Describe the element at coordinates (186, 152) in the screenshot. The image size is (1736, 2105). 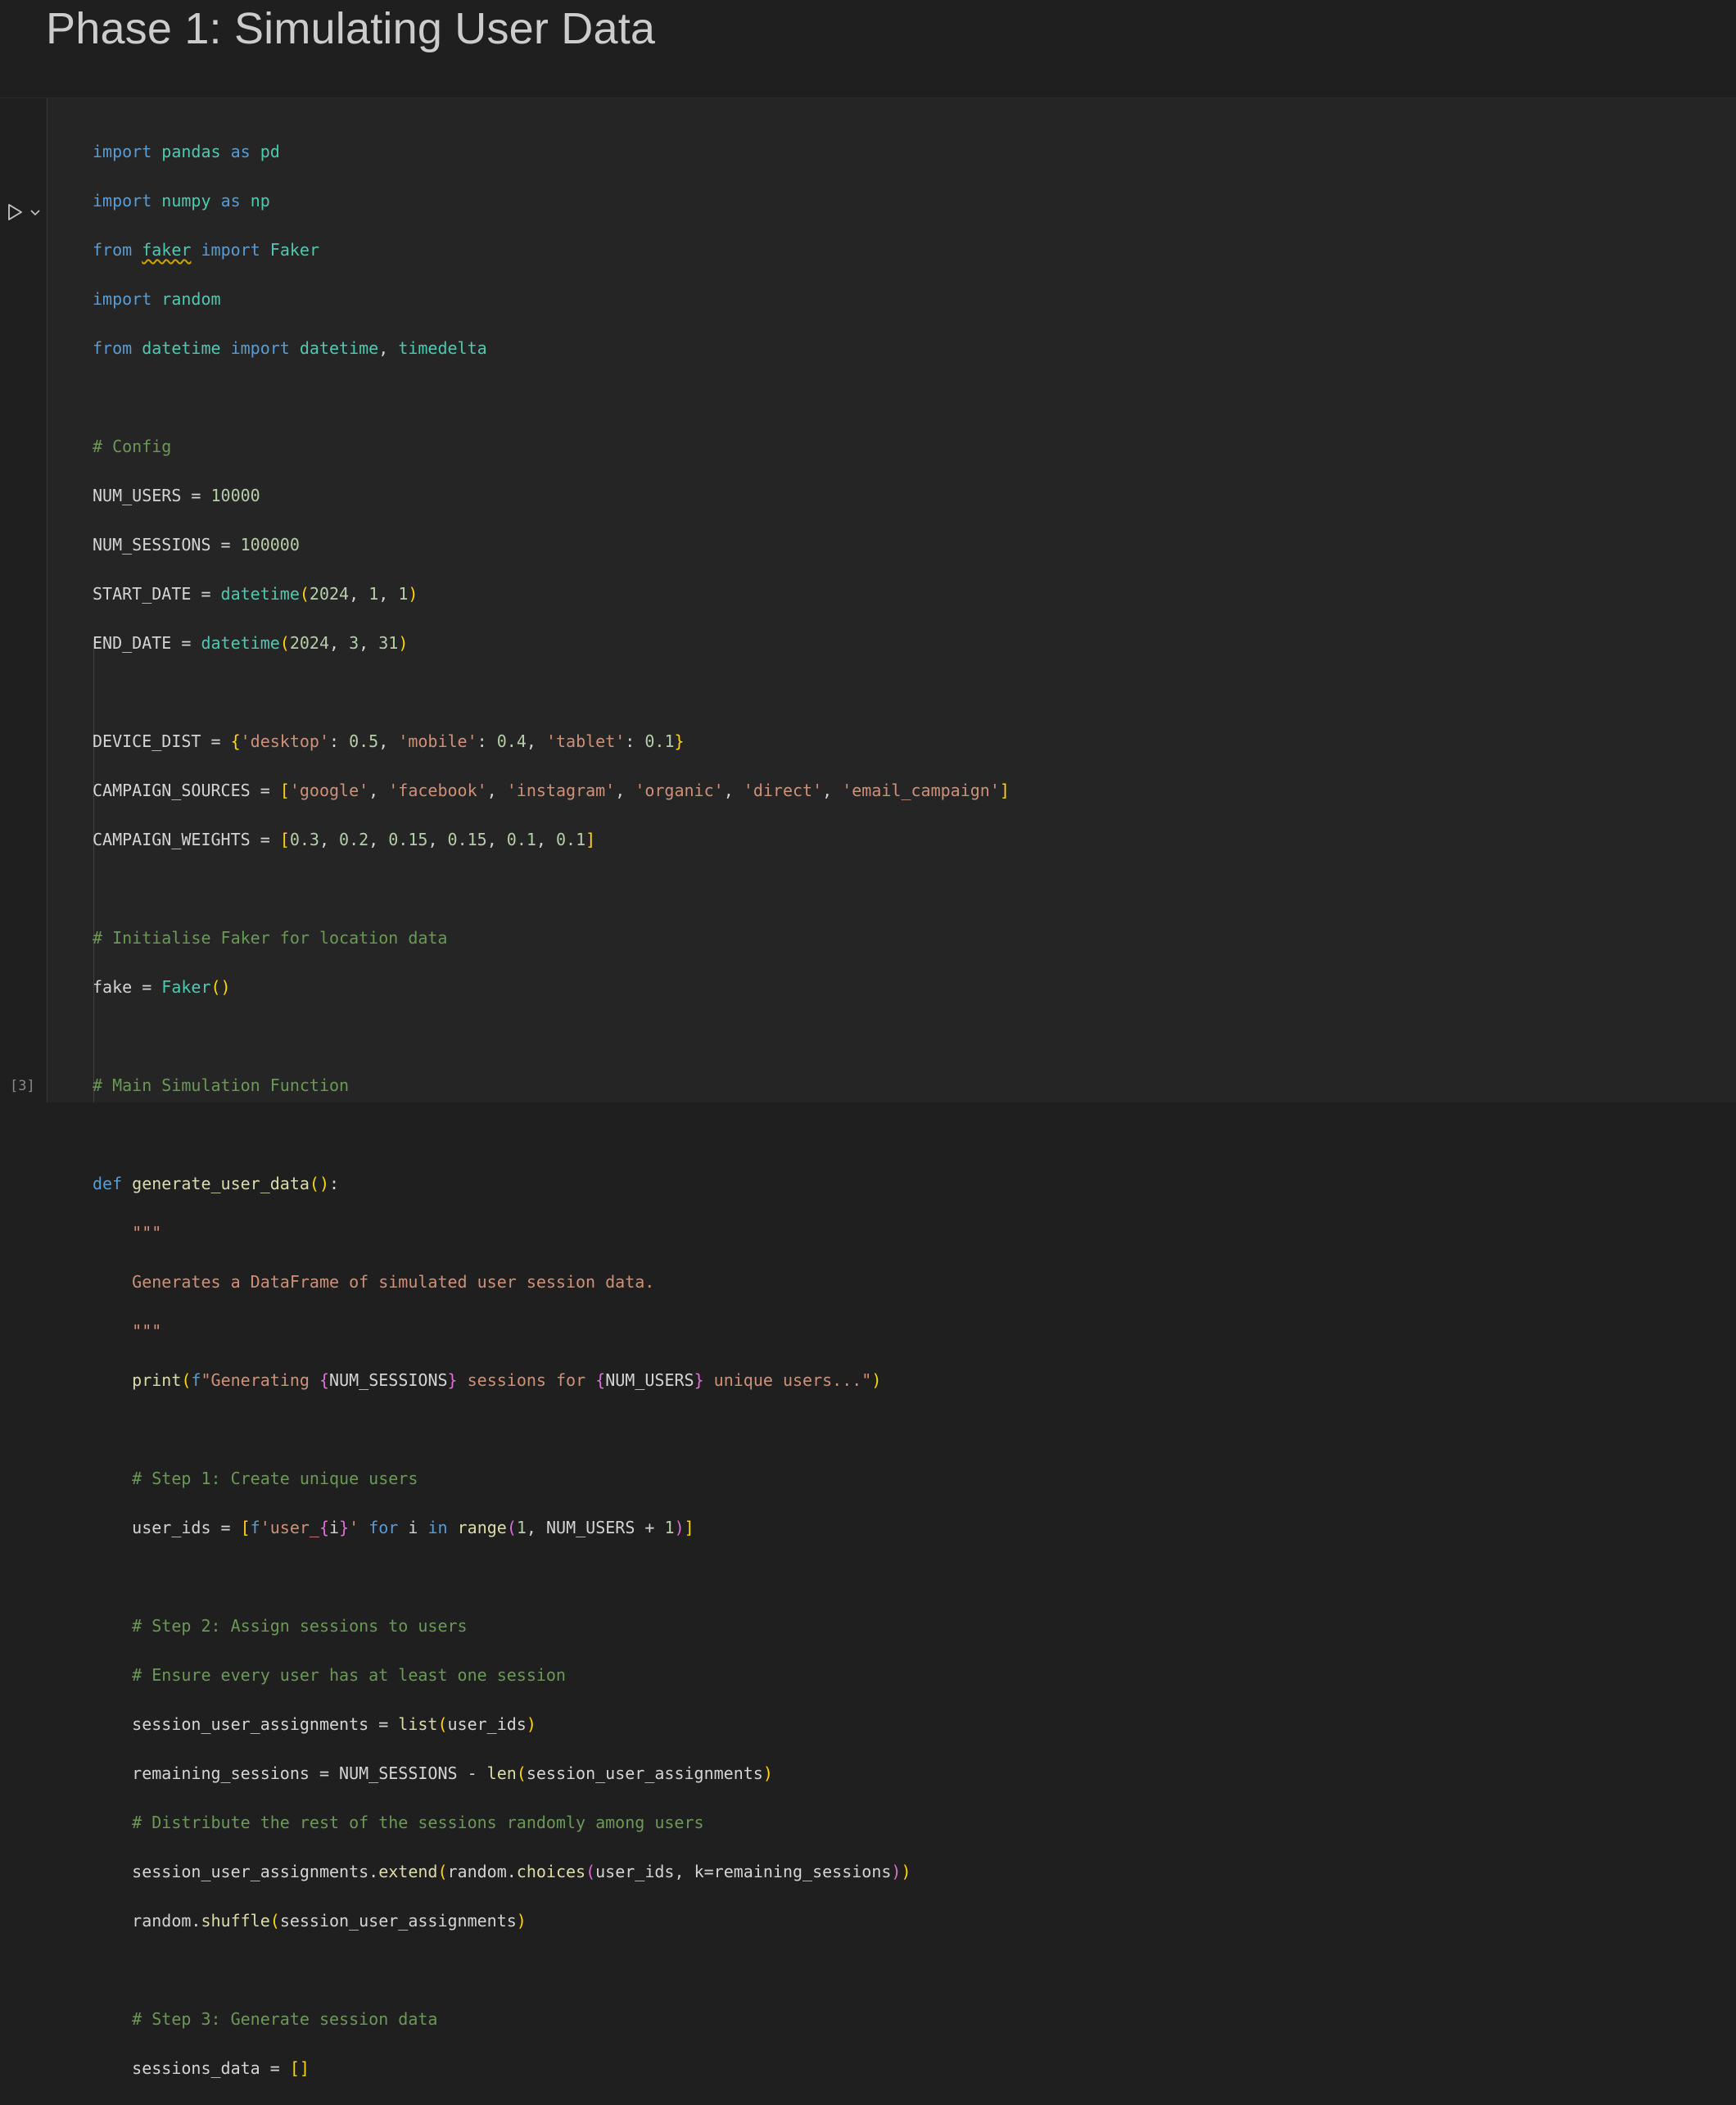
I see `code-line: import pandas as pd` at that location.